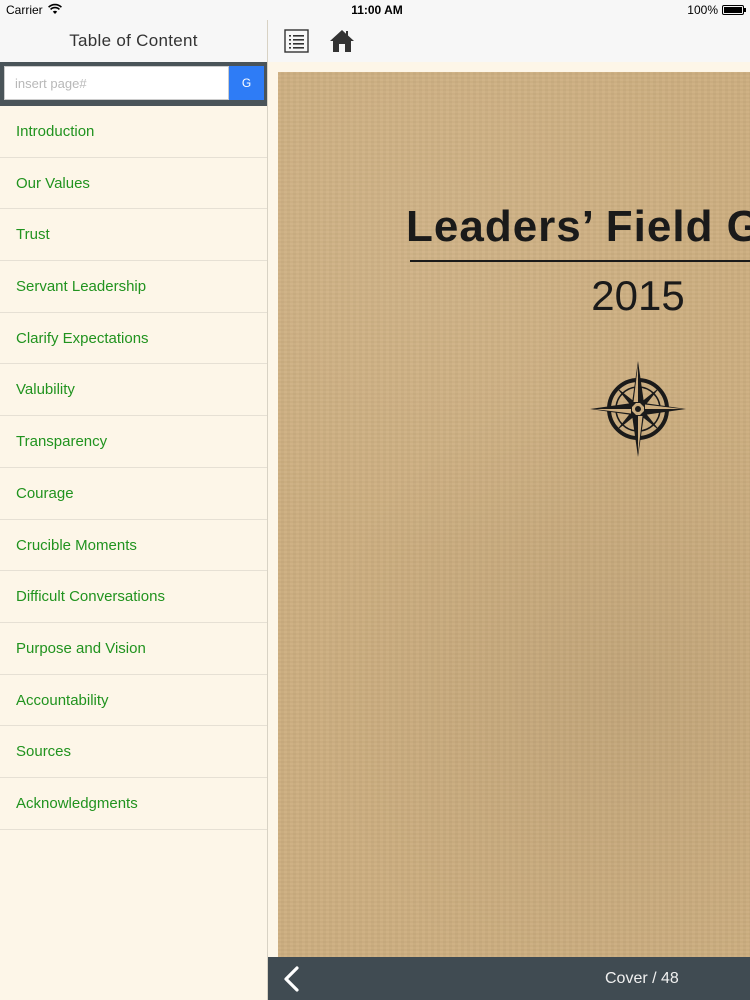 This screenshot has height=1000, width=750. I want to click on page-indicator: Cover / 48, so click(642, 978).